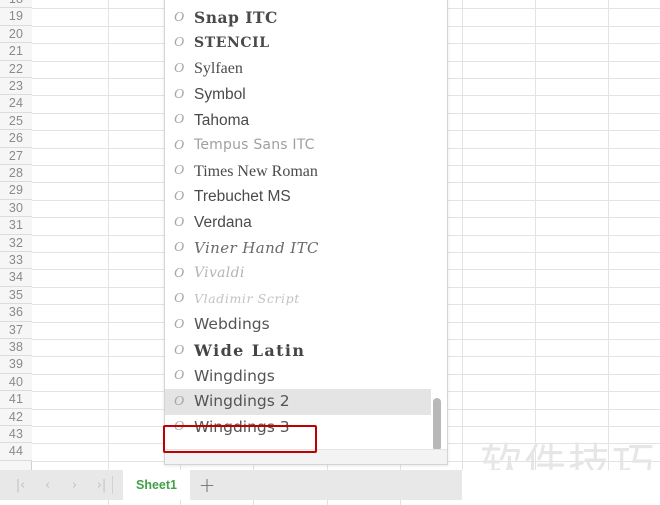 The width and height of the screenshot is (660, 505). What do you see at coordinates (16, 87) in the screenshot?
I see `row-header-23: 23` at bounding box center [16, 87].